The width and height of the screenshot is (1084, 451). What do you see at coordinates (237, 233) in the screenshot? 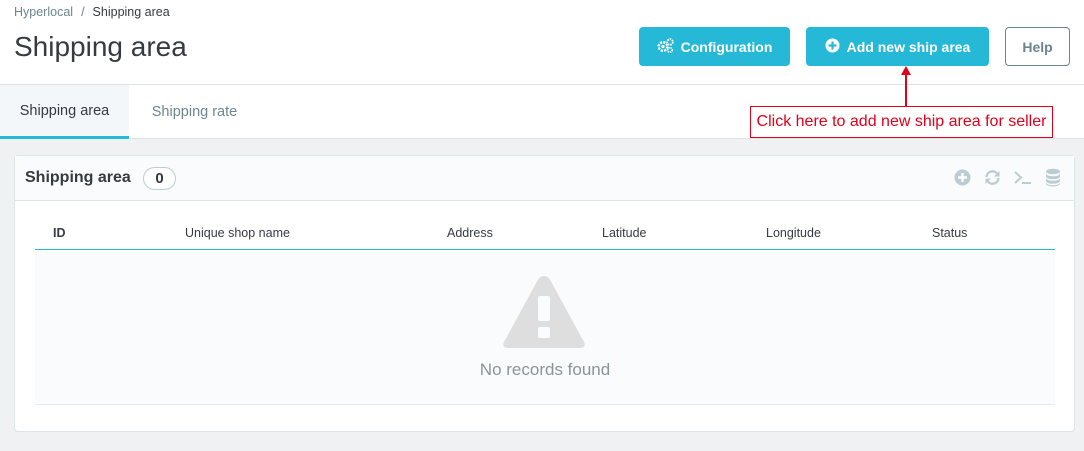
I see `column-header-unique-shop-name: Unique shop name` at bounding box center [237, 233].